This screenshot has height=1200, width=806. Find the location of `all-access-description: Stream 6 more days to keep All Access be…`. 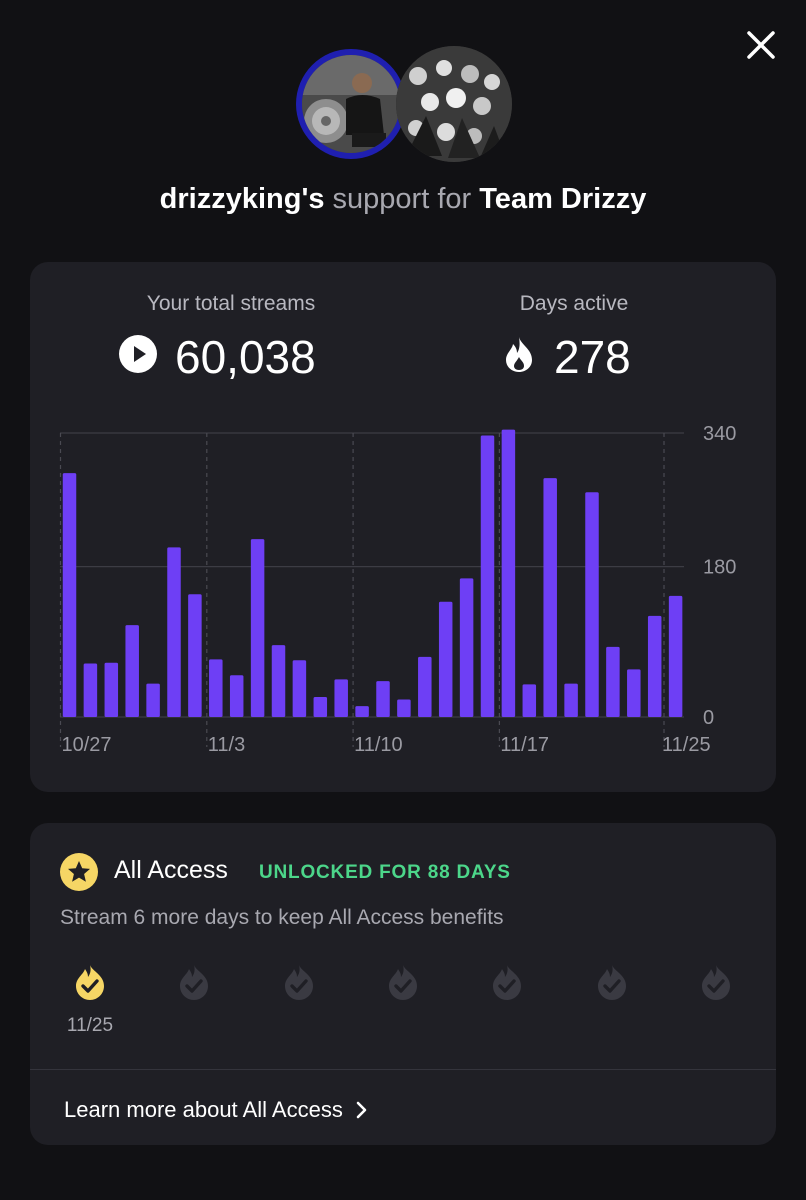

all-access-description: Stream 6 more days to keep All Access be… is located at coordinates (282, 917).